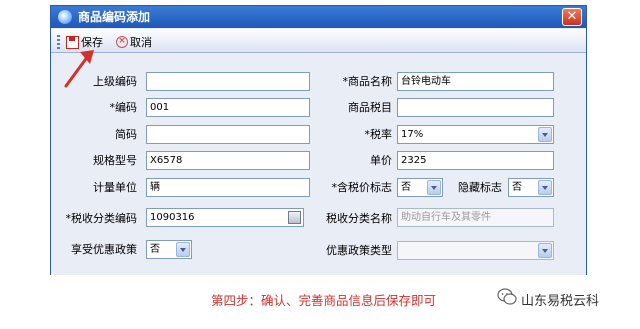  I want to click on tax-item-field, so click(475, 107).